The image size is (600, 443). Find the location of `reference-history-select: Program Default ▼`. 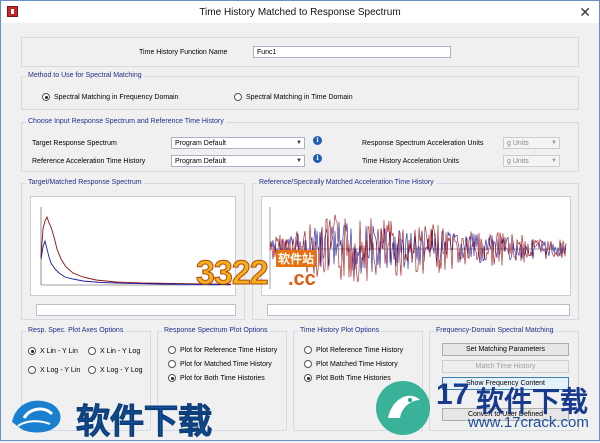

reference-history-select: Program Default ▼ is located at coordinates (238, 161).